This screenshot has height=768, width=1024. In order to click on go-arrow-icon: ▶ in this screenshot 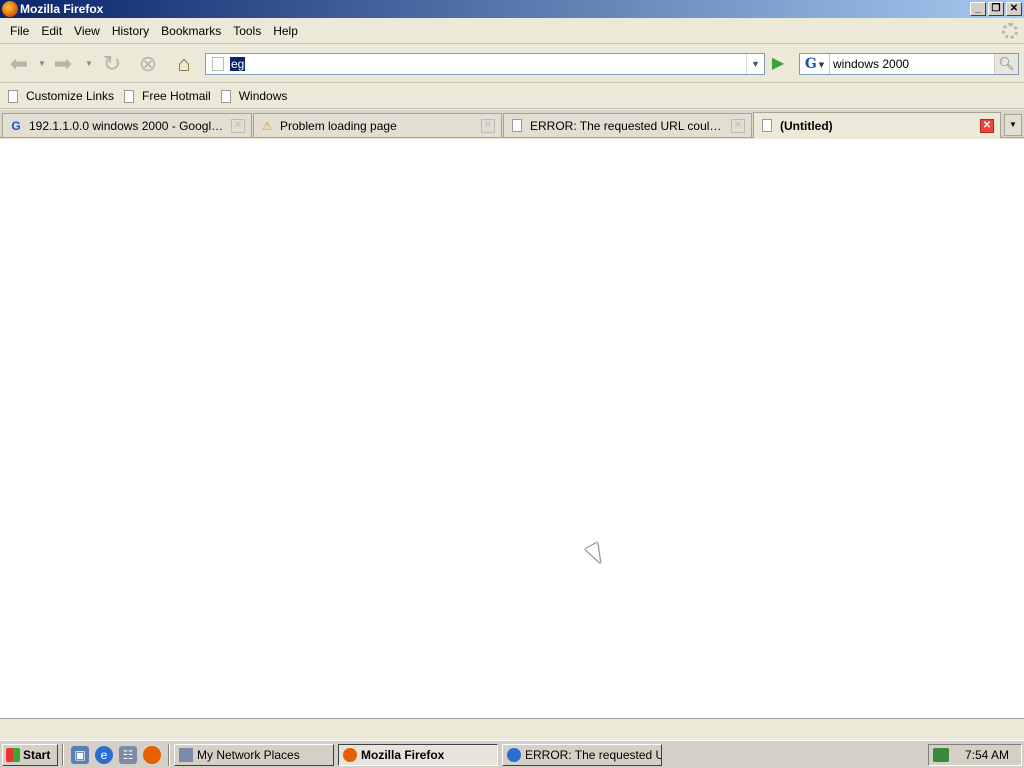, I will do `click(778, 63)`.